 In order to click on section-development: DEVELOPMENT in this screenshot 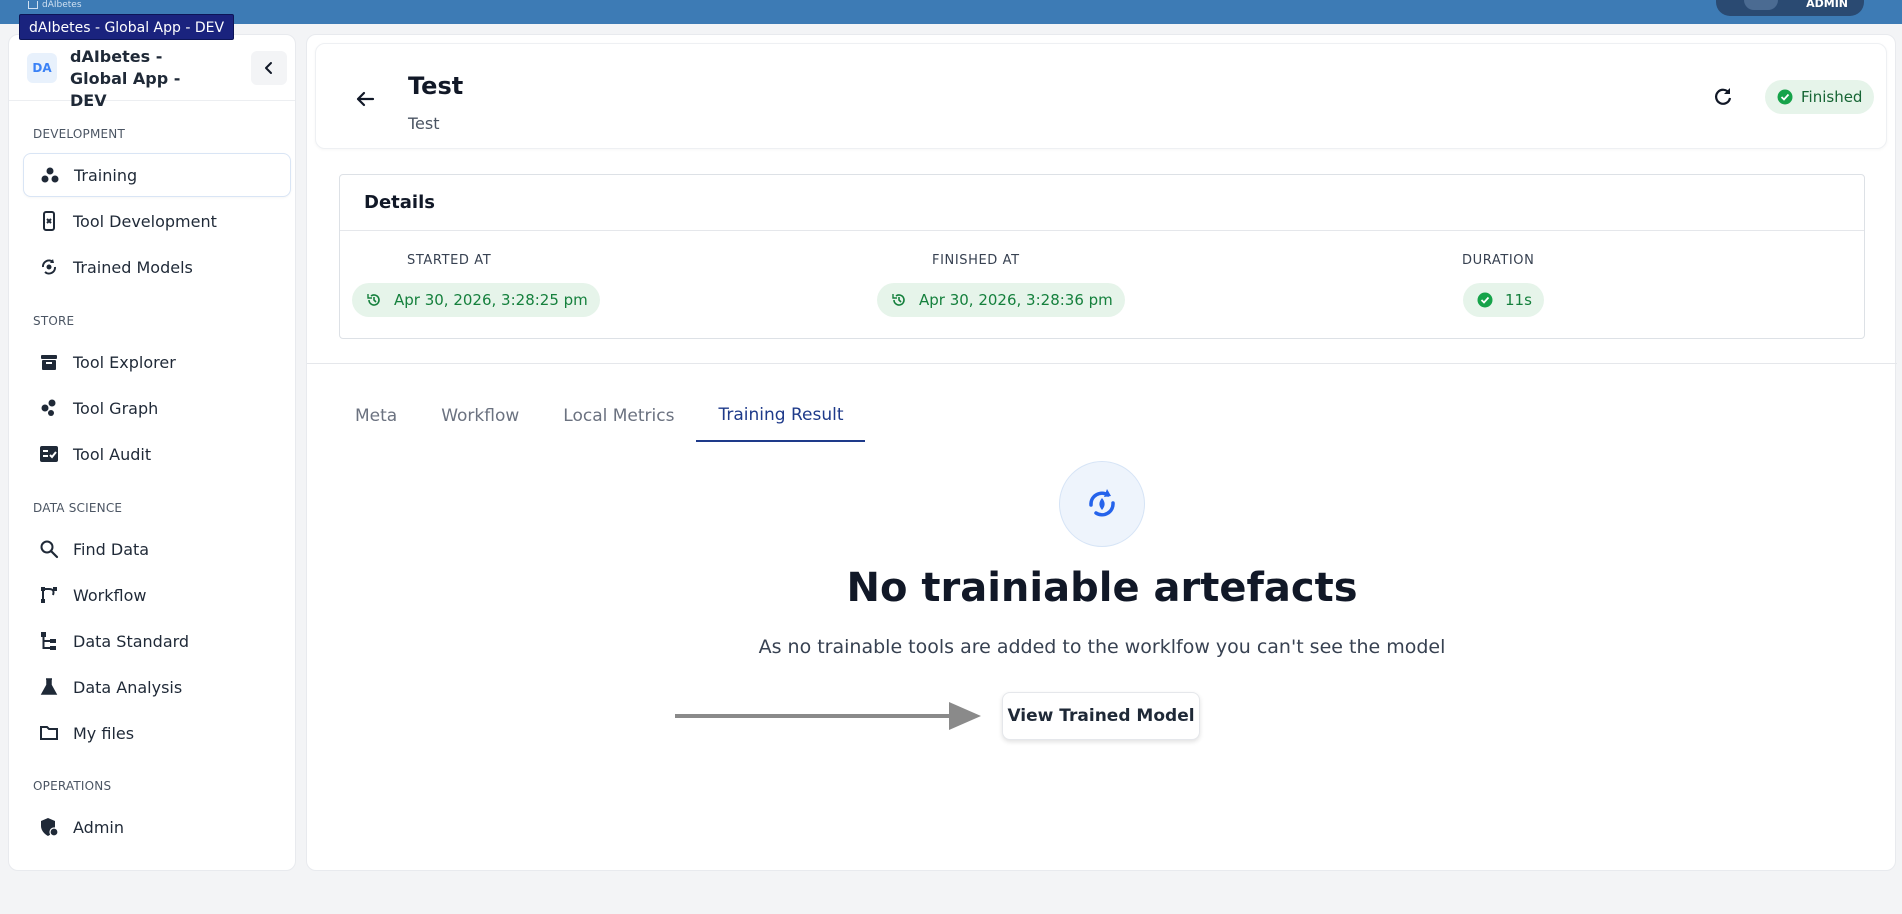, I will do `click(79, 134)`.